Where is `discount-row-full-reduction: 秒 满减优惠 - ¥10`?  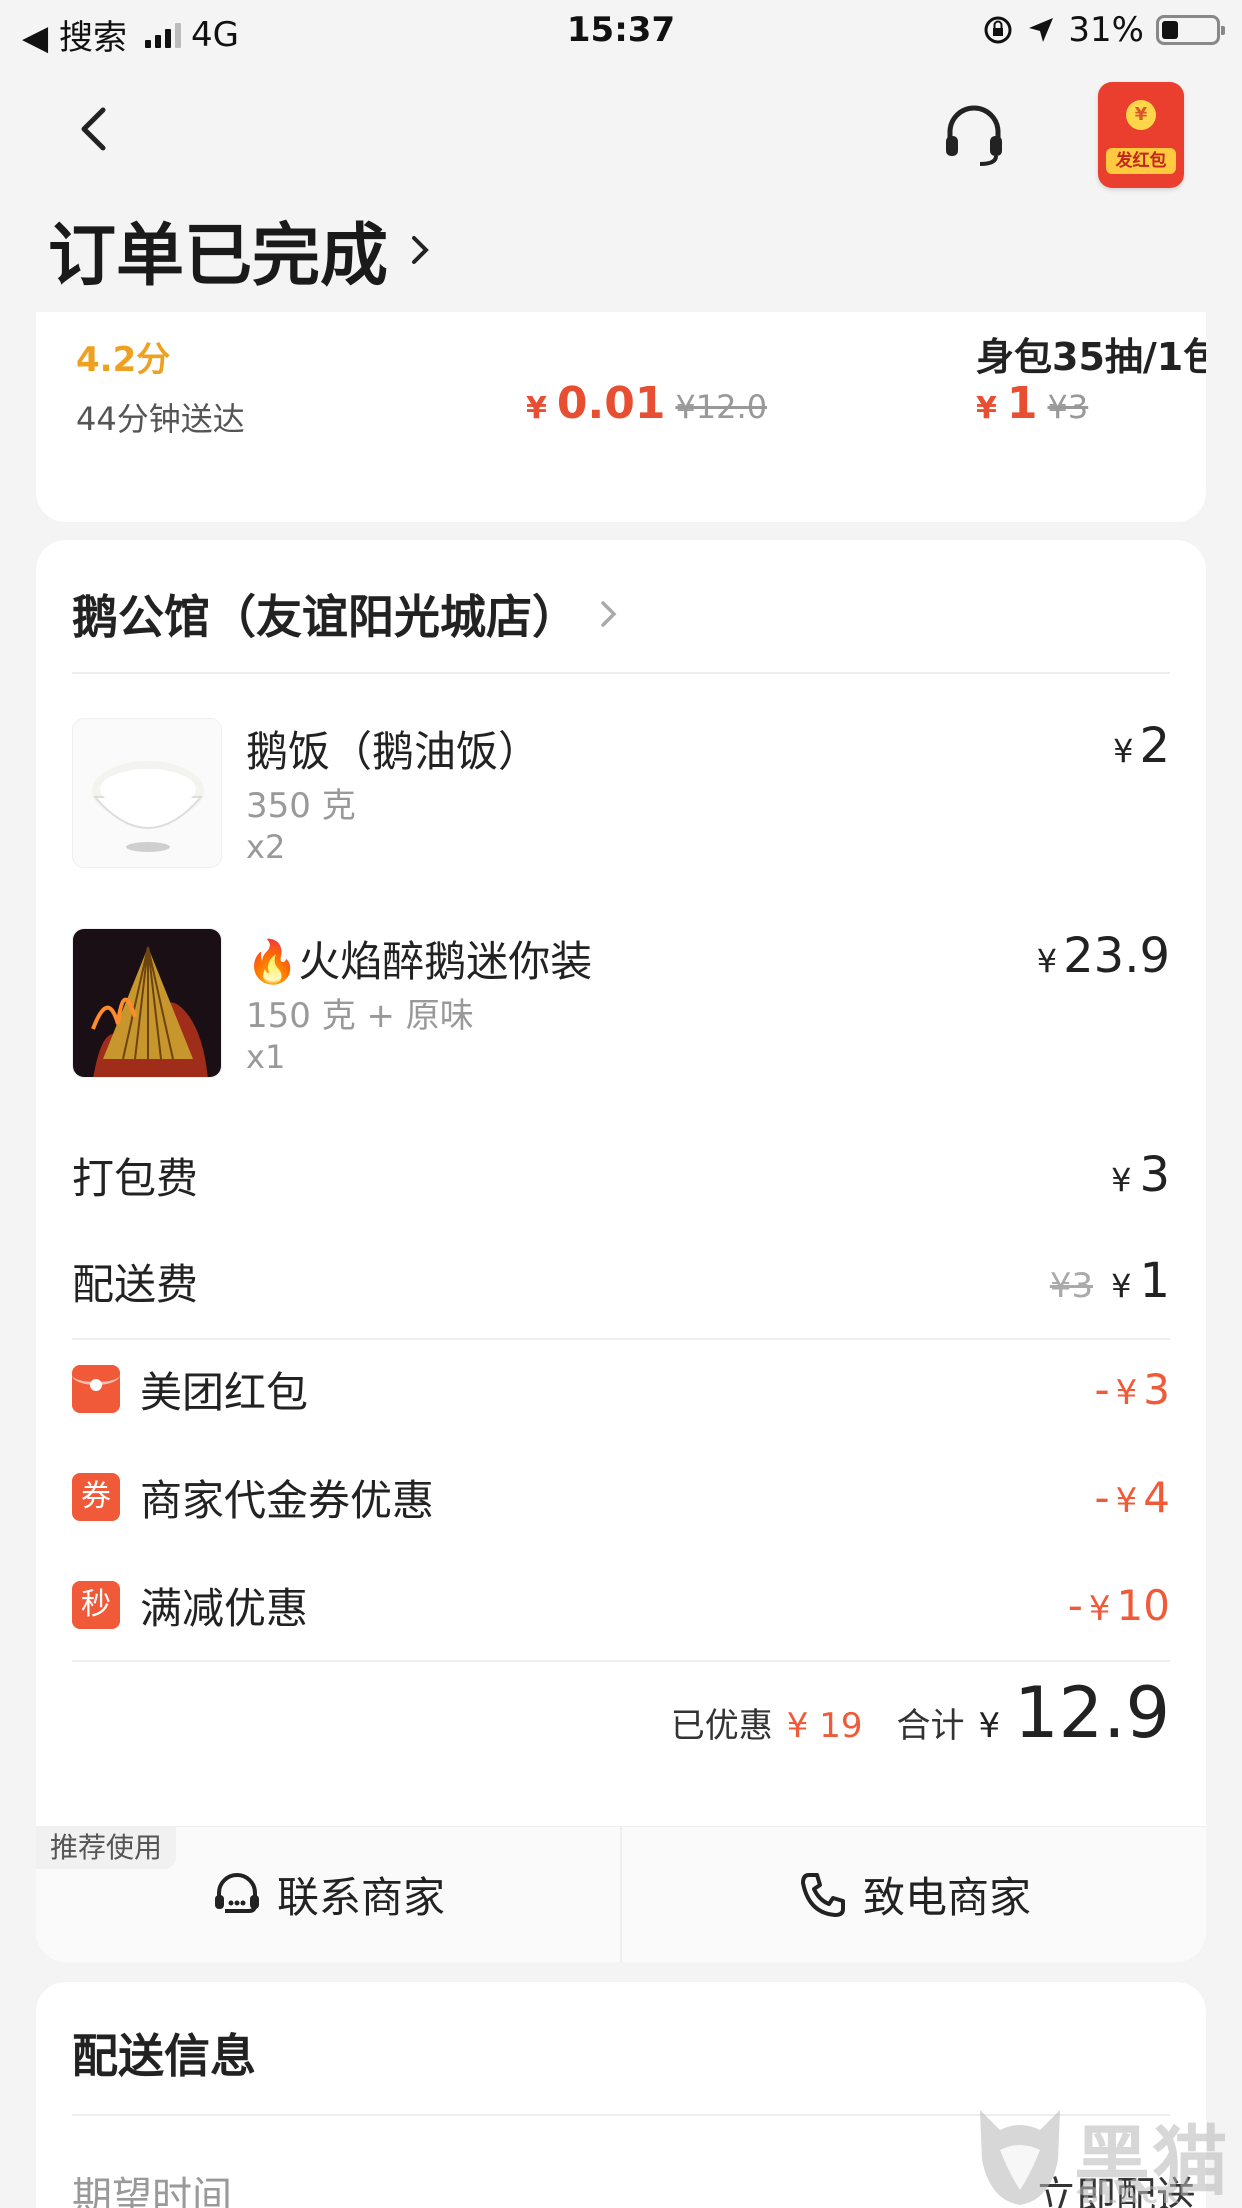 discount-row-full-reduction: 秒 满减优惠 - ¥10 is located at coordinates (621, 1605).